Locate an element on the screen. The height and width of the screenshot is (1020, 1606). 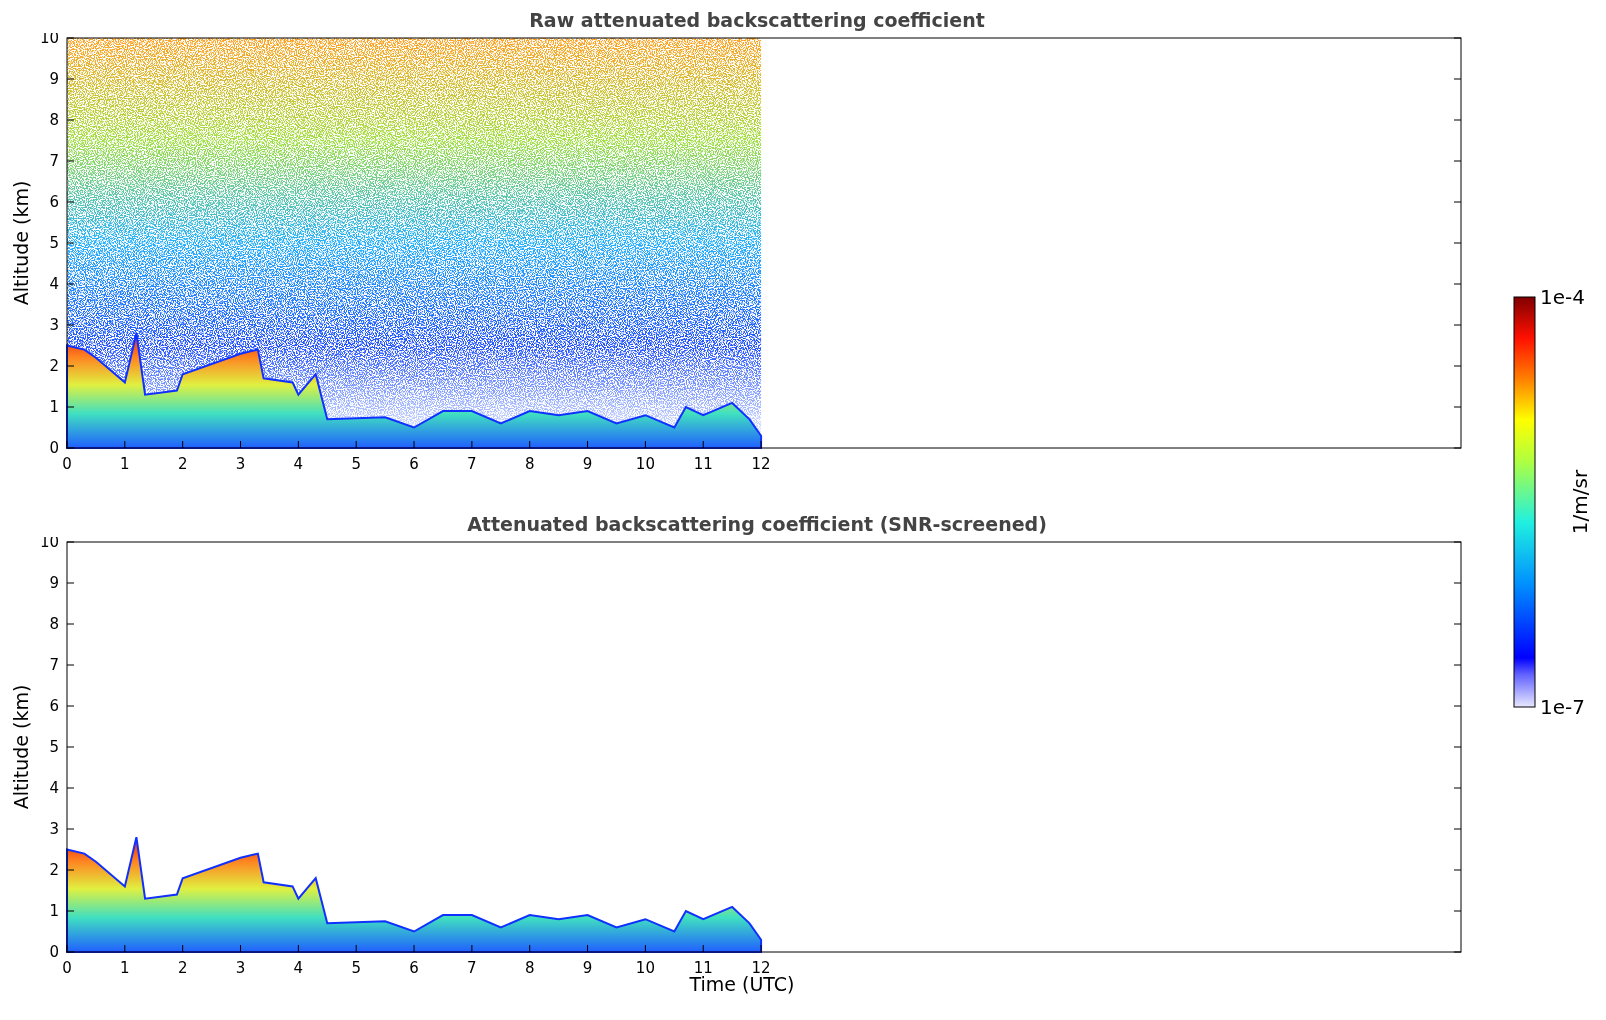
chart-title: Raw attenuated backscattering coefficient is located at coordinates (757, 20).